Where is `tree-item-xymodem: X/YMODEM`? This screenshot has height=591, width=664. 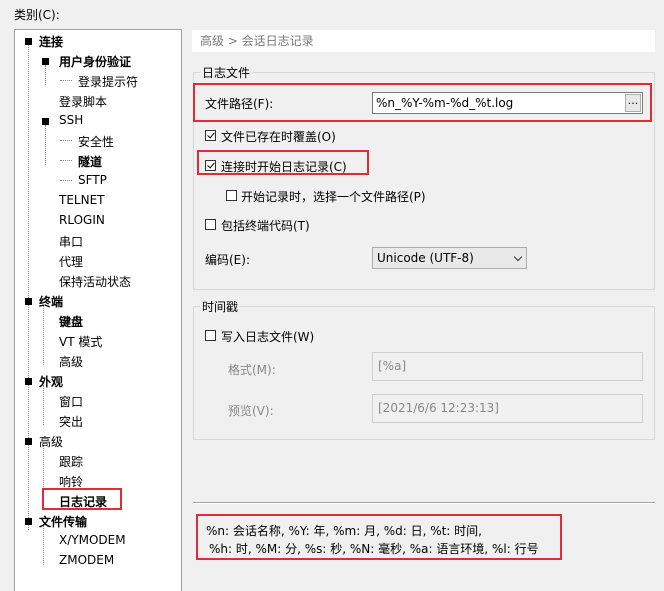 tree-item-xymodem: X/YMODEM is located at coordinates (92, 540).